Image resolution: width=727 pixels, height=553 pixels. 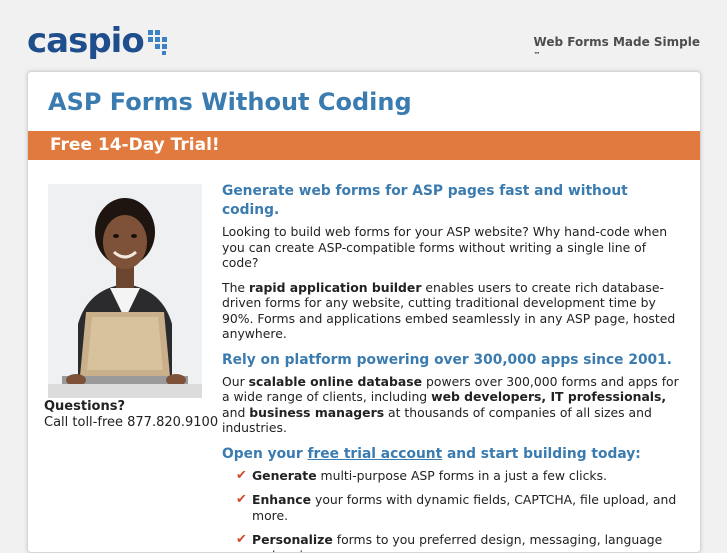 I want to click on photo-illustration, so click(x=125, y=291).